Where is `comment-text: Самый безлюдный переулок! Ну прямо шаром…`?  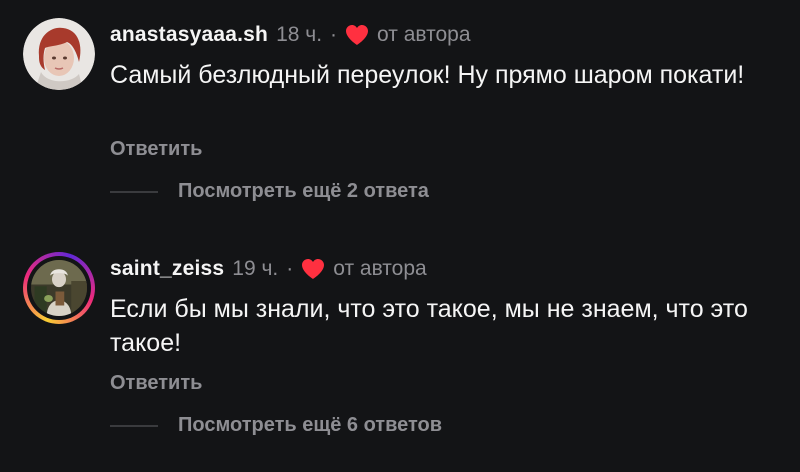 comment-text: Самый безлюдный переулок! Ну прямо шаром… is located at coordinates (427, 75).